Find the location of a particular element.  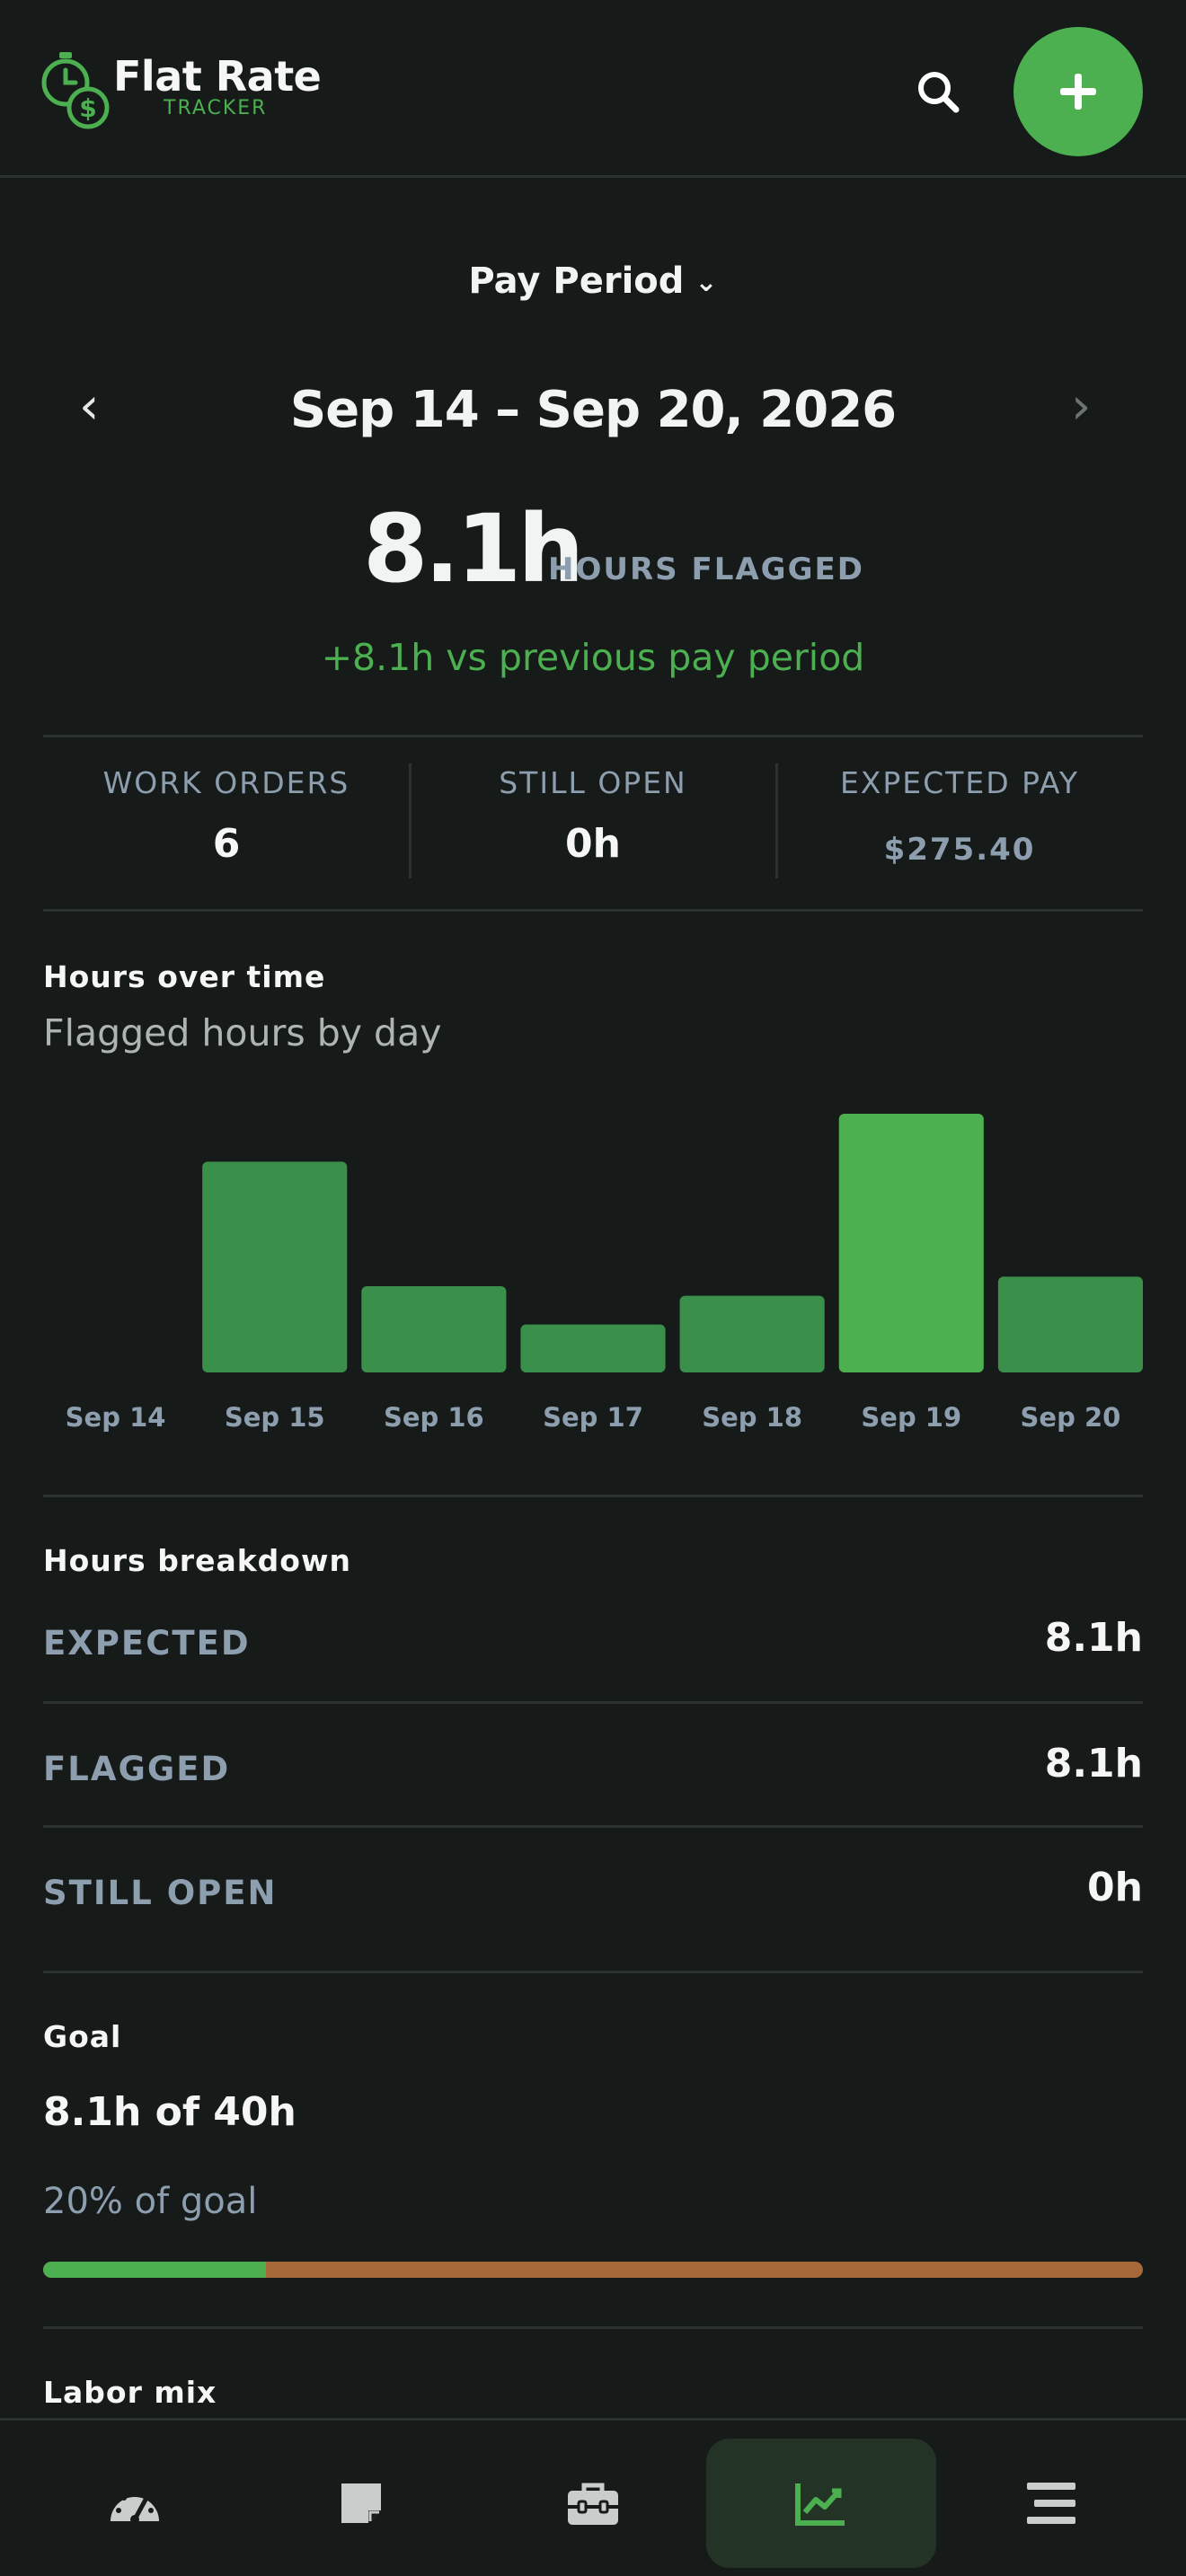

goal-progress-fill is located at coordinates (154, 2270).